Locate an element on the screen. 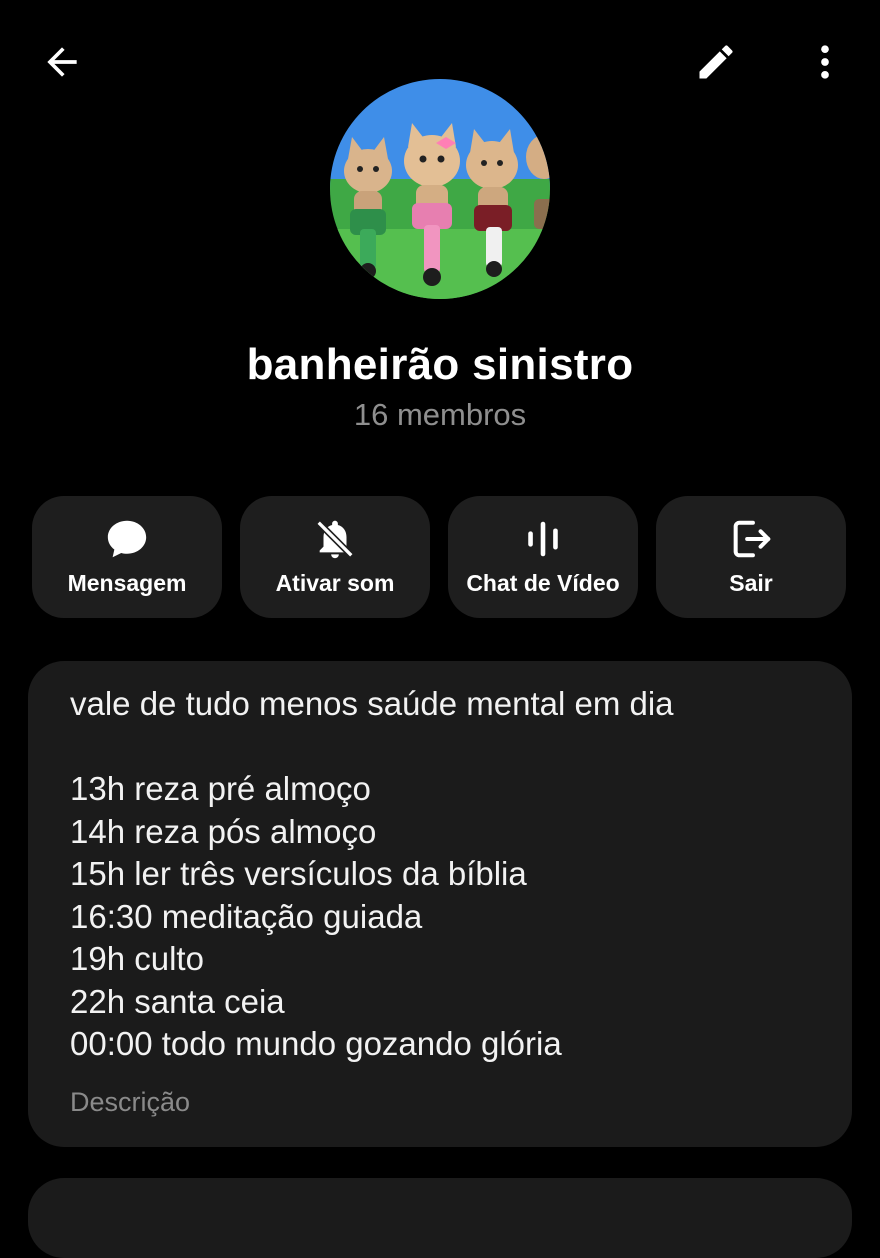 The image size is (880, 1258). unmute-button-label: Ativar som is located at coordinates (335, 583).